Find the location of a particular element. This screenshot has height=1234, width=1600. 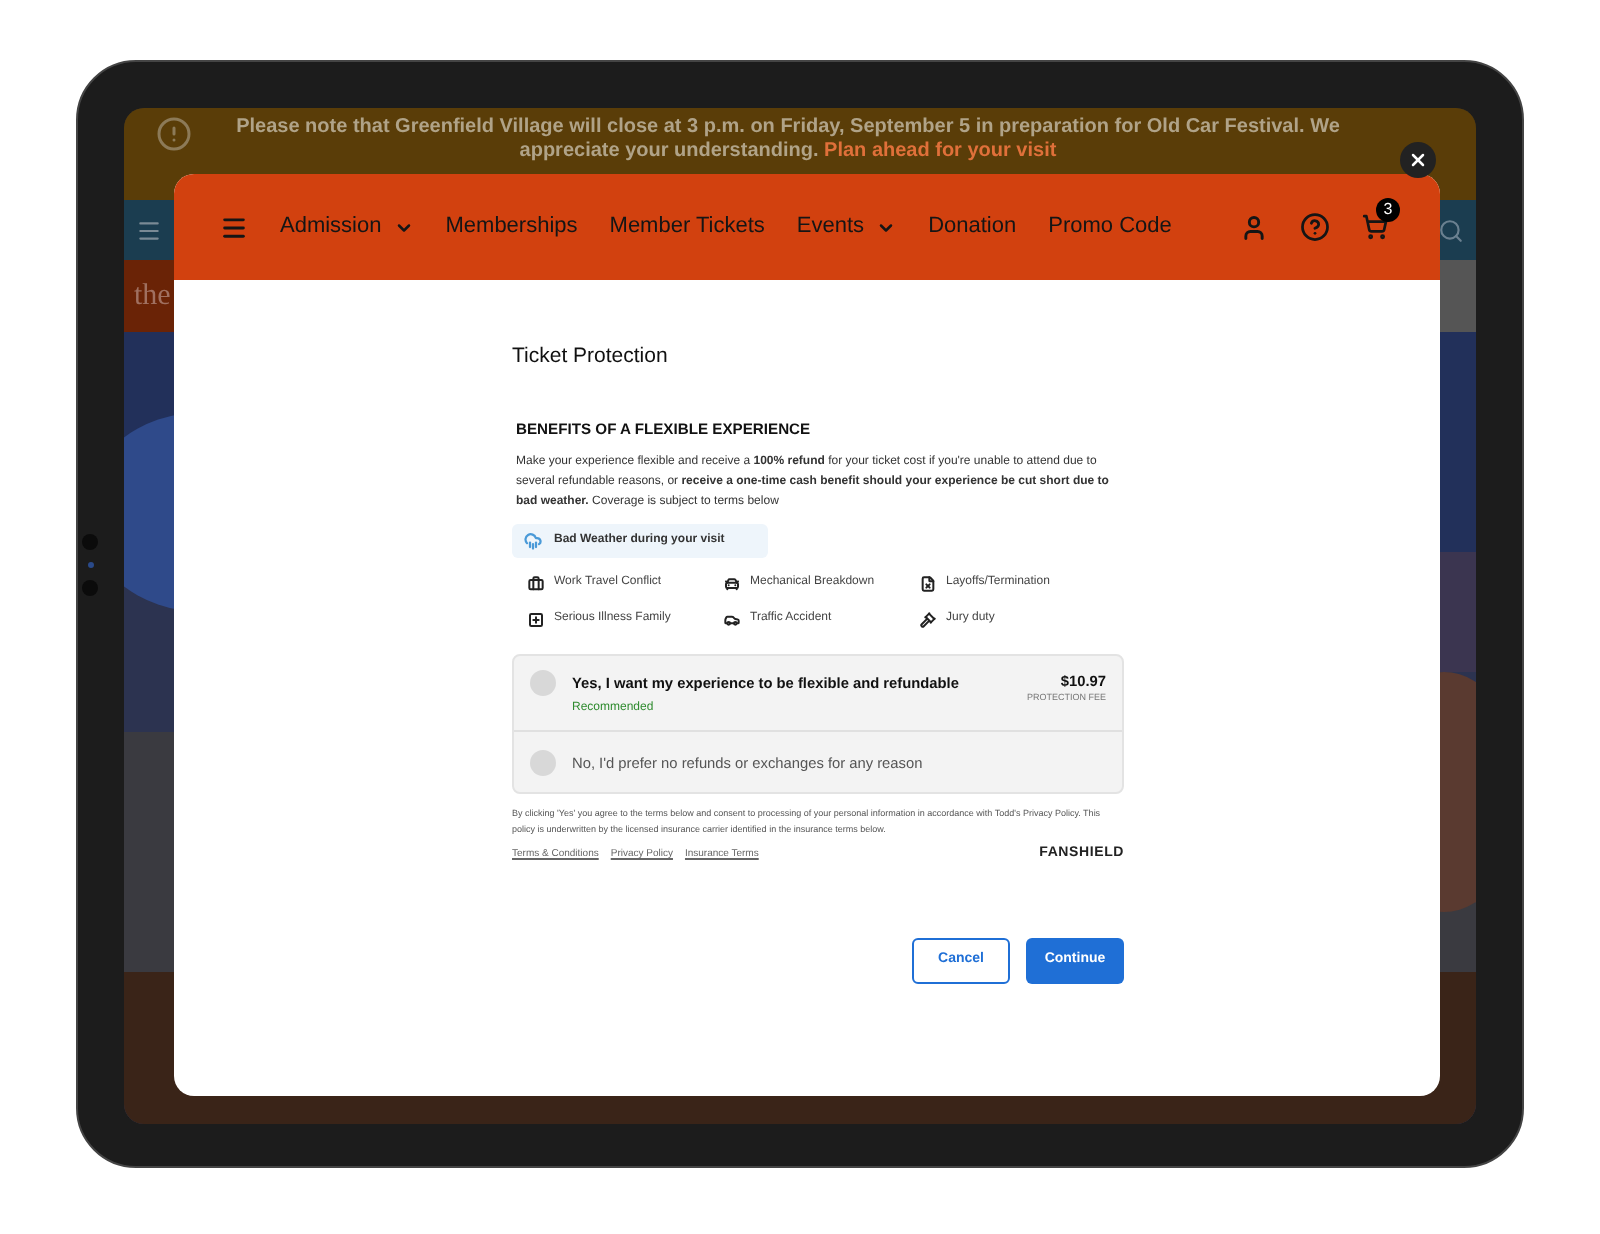

alert-text: Please note that Greenfield Village will close at 3 p.m. on Friday, September 5 in preparation for Old Car Festival. We appreciate your understanding. Plan ahead for your visit is located at coordinates (788, 140).